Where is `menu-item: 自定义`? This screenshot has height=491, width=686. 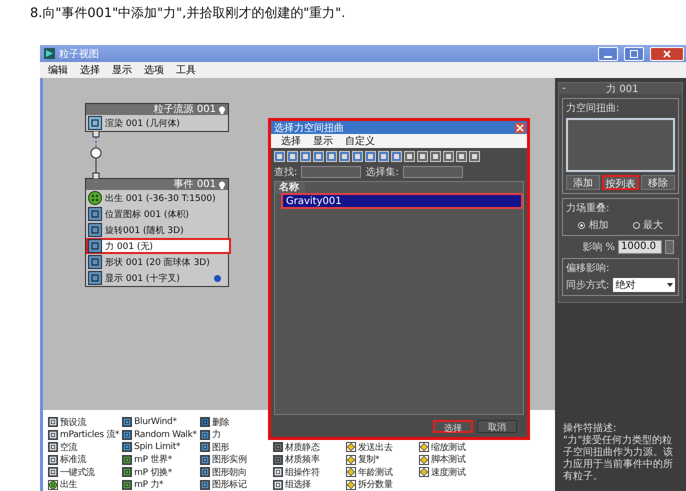
menu-item: 自定义 is located at coordinates (360, 141).